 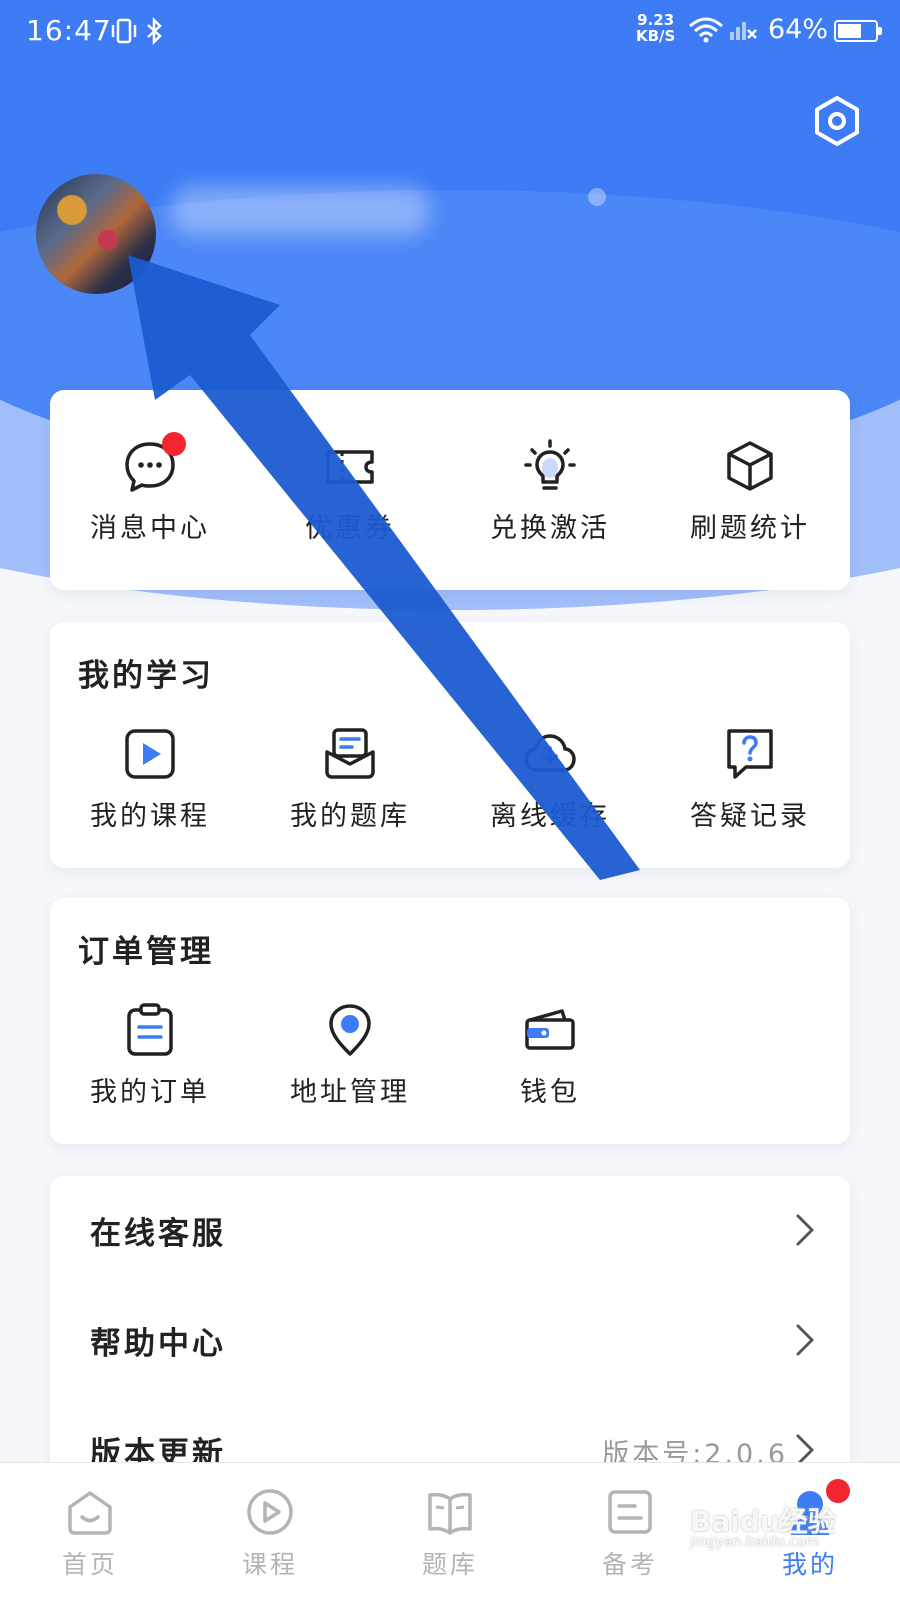 I want to click on order-item-label: 钱包, so click(x=550, y=1092).